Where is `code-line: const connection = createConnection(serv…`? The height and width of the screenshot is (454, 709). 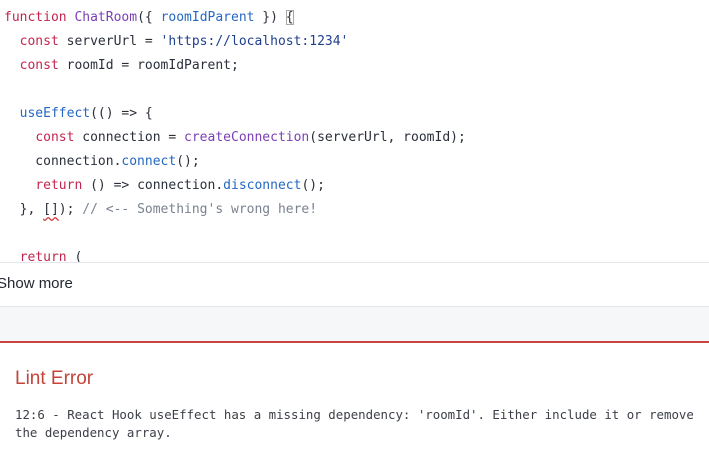
code-line: const connection = createConnection(serv… is located at coordinates (235, 138).